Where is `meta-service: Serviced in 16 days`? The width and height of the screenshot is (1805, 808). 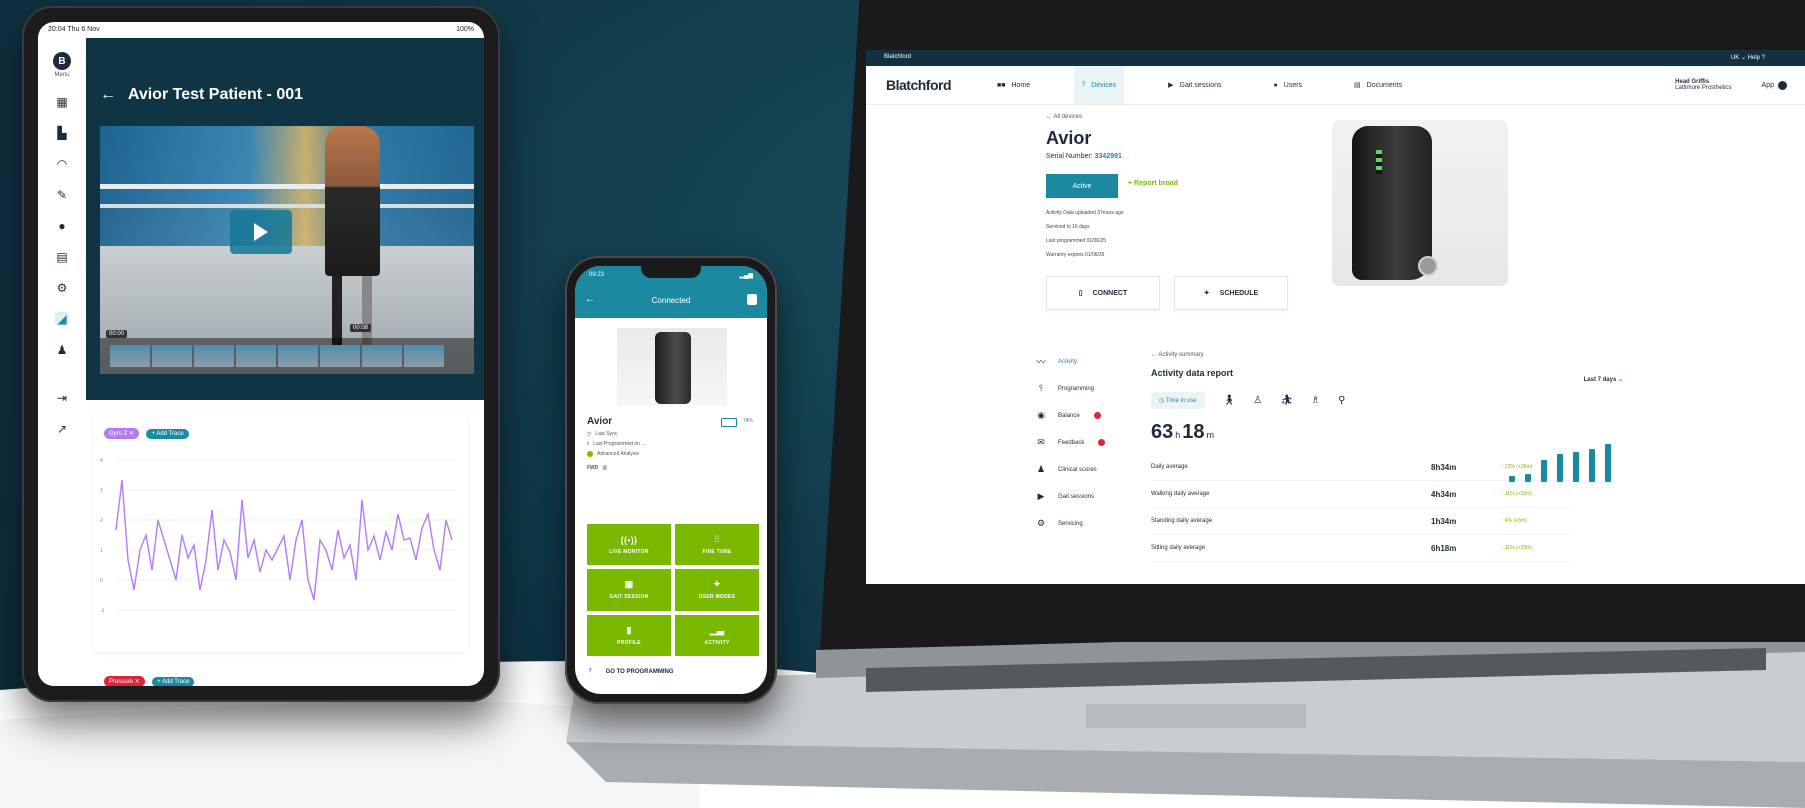
meta-service: Serviced in 16 days is located at coordinates (1068, 227).